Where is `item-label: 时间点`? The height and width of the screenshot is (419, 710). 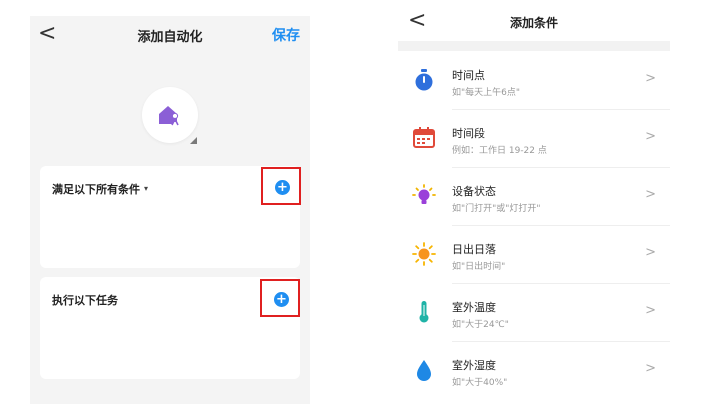
item-label: 时间点 is located at coordinates (468, 75).